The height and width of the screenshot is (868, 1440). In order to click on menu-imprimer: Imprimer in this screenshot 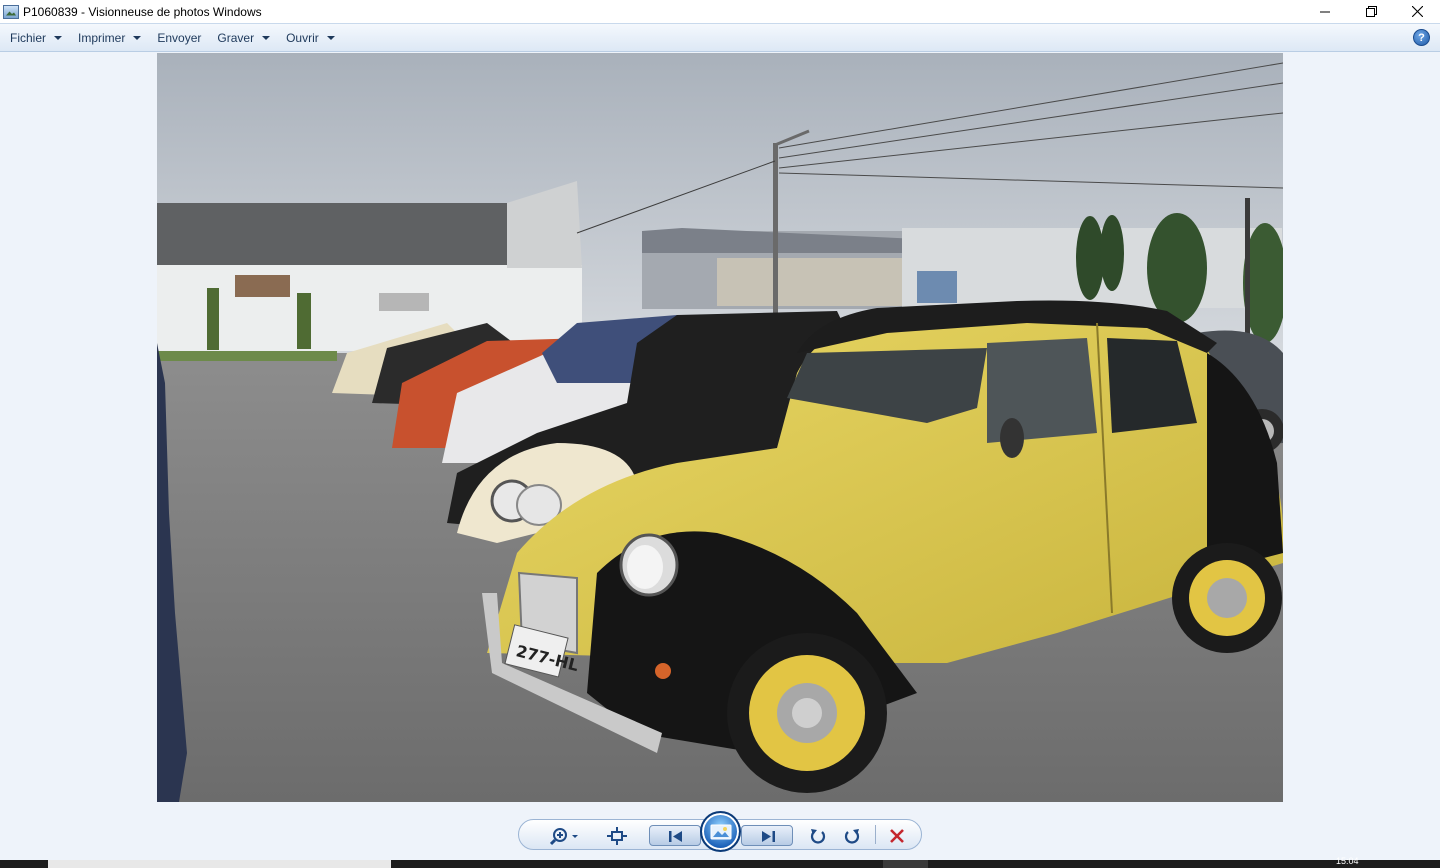, I will do `click(109, 38)`.